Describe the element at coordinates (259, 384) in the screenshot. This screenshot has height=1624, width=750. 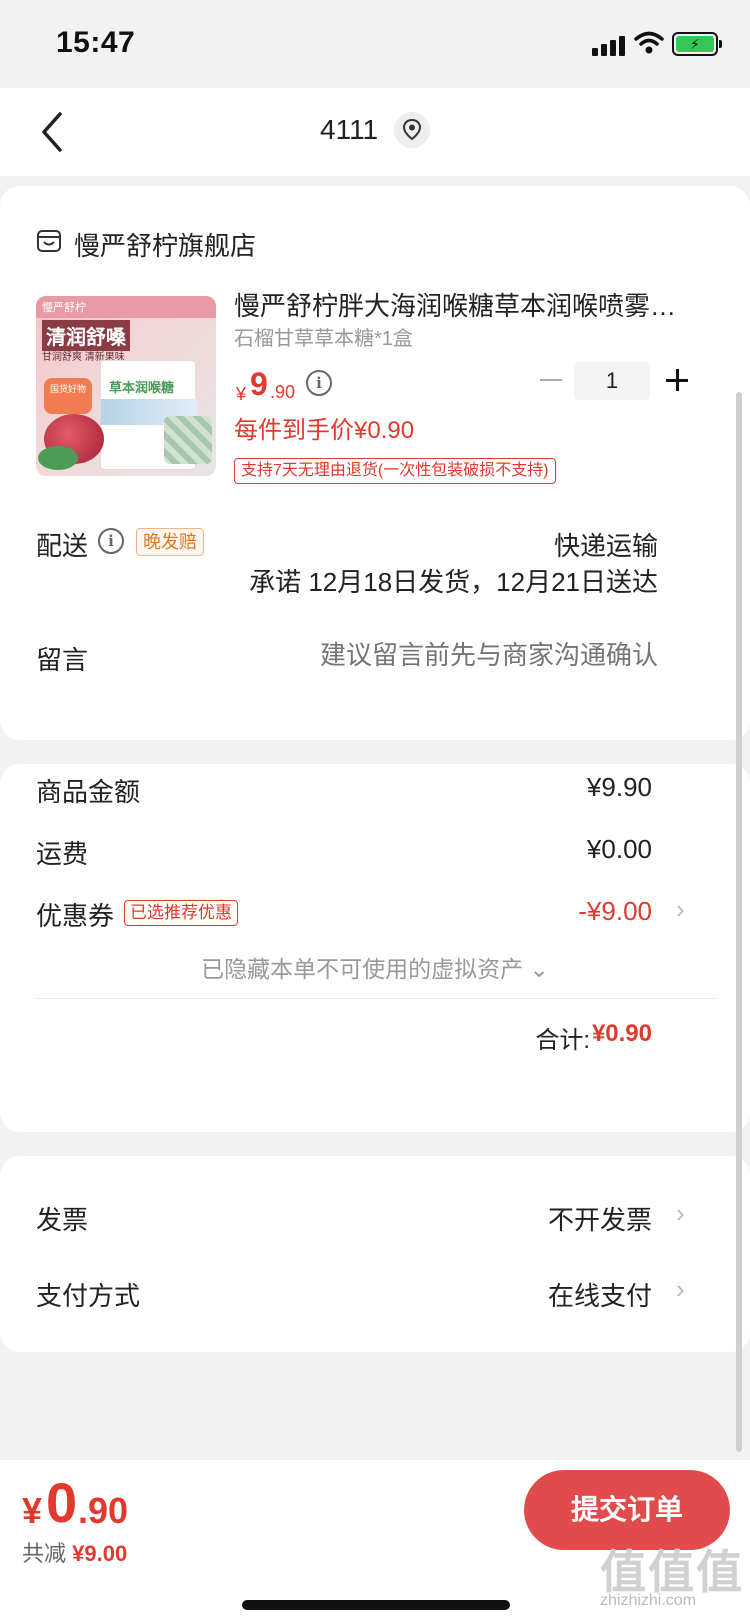
I see `price-integer: 9` at that location.